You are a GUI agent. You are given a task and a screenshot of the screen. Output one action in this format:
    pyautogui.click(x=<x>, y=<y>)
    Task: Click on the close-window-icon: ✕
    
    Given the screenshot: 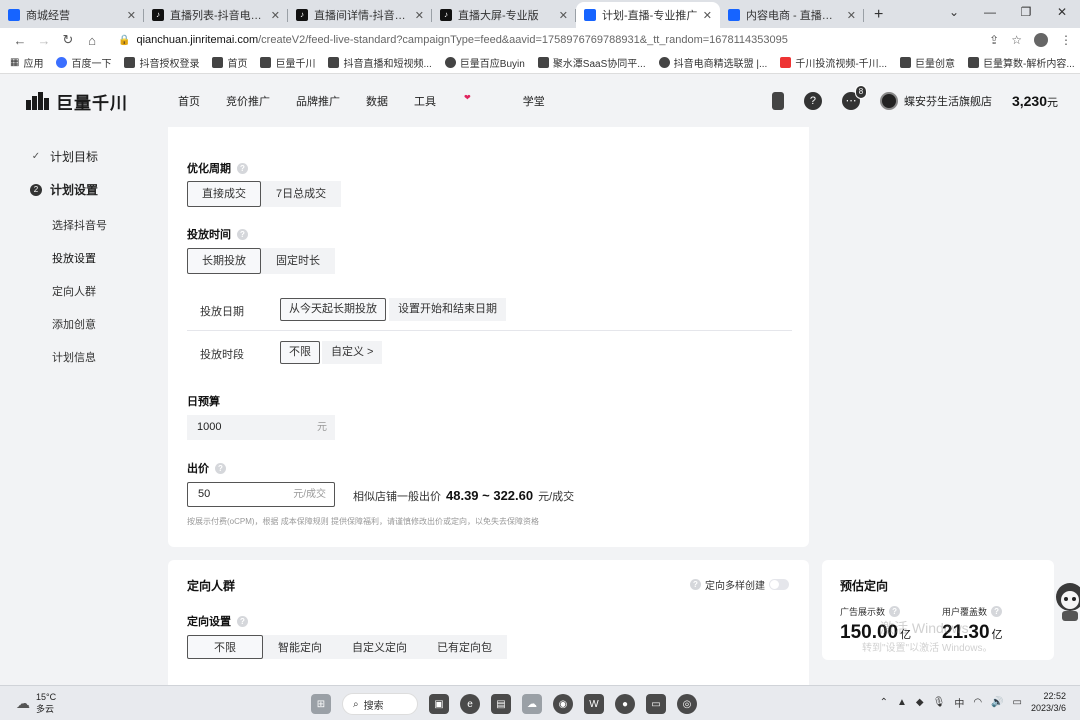 What is the action you would take?
    pyautogui.click(x=1062, y=14)
    